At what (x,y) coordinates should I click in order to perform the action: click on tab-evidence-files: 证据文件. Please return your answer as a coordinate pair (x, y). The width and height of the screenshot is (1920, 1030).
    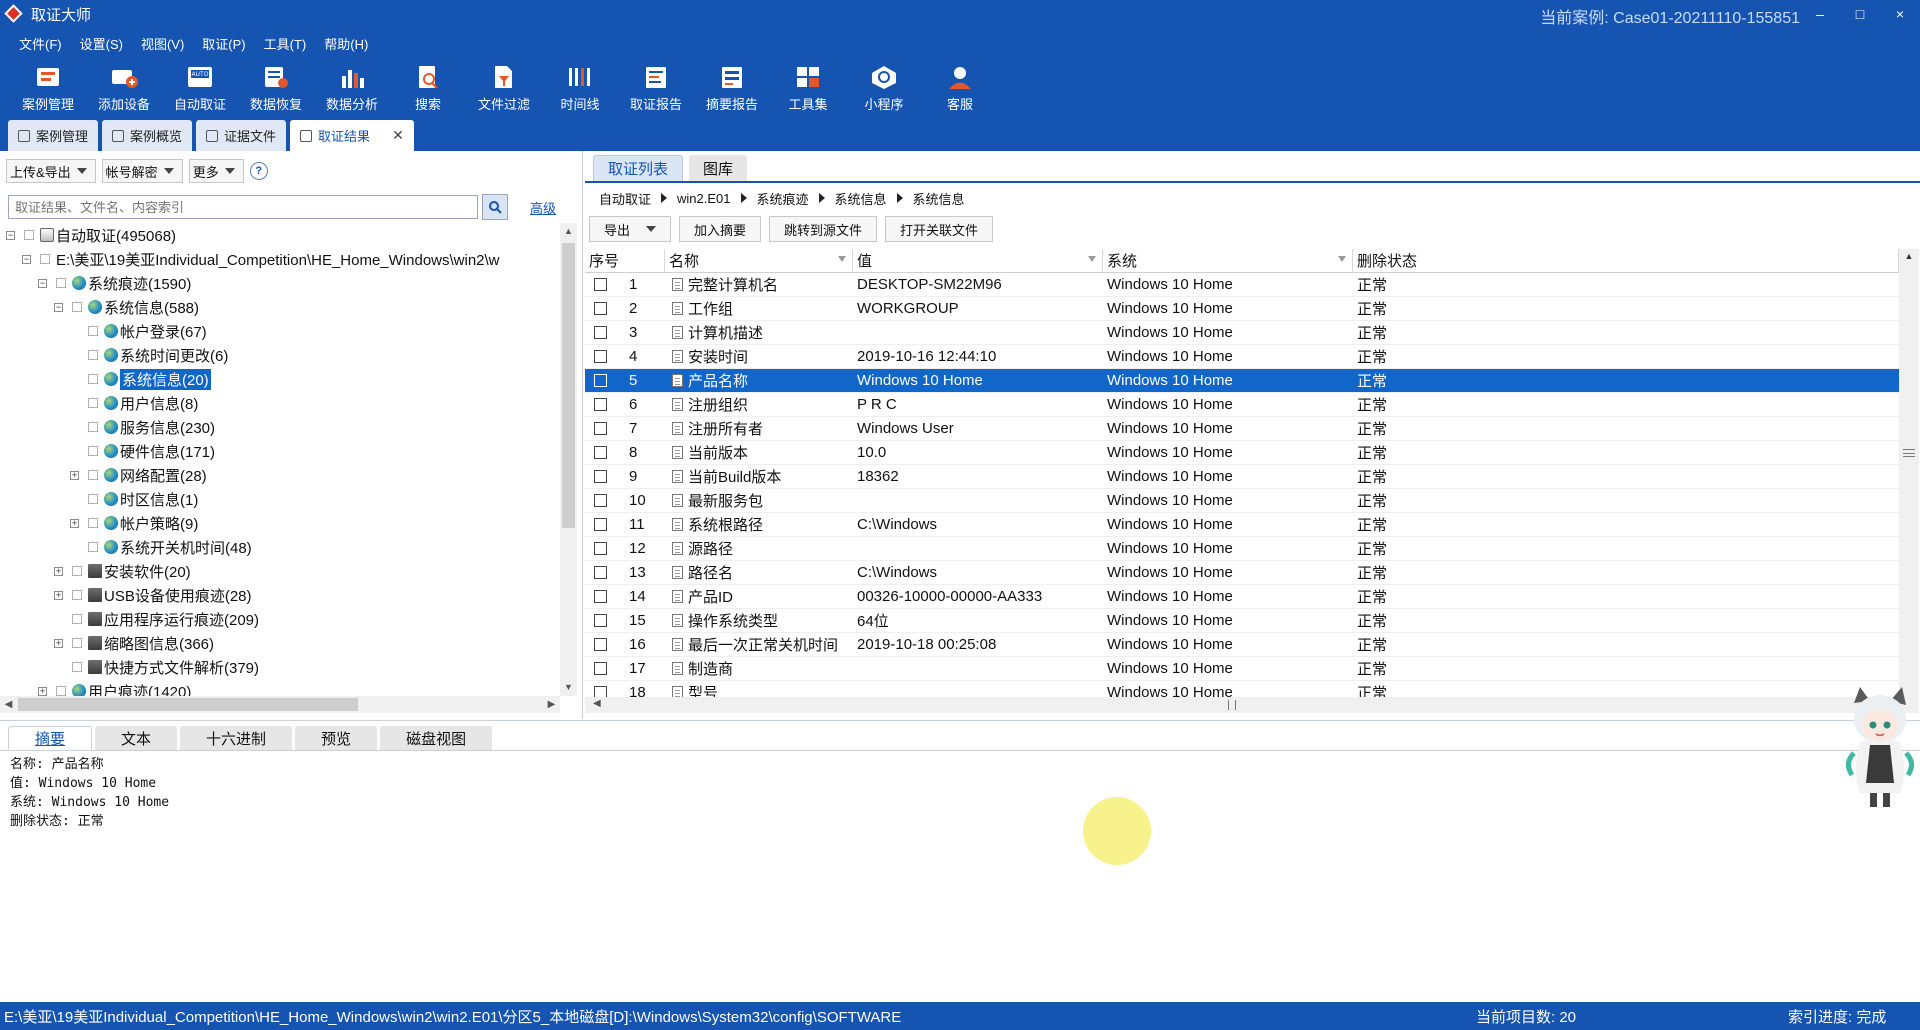
    Looking at the image, I should click on (241, 135).